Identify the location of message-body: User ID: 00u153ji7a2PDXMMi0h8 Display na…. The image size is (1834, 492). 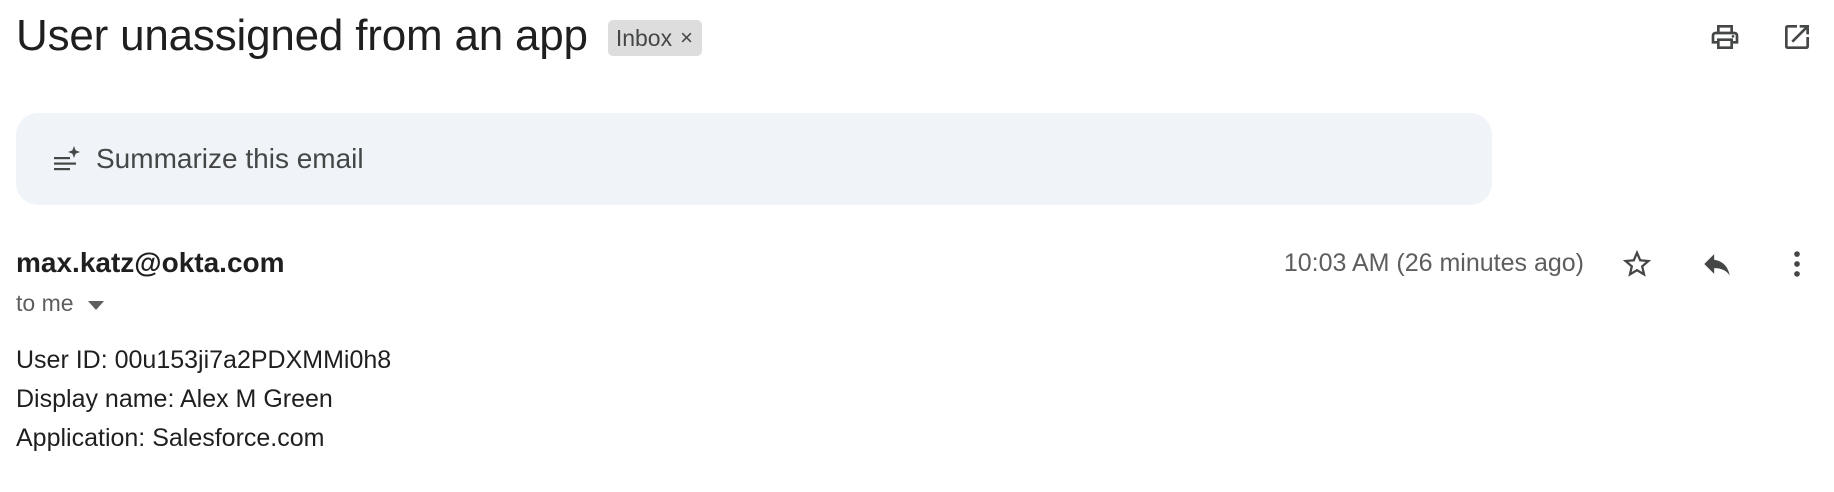
(203, 399).